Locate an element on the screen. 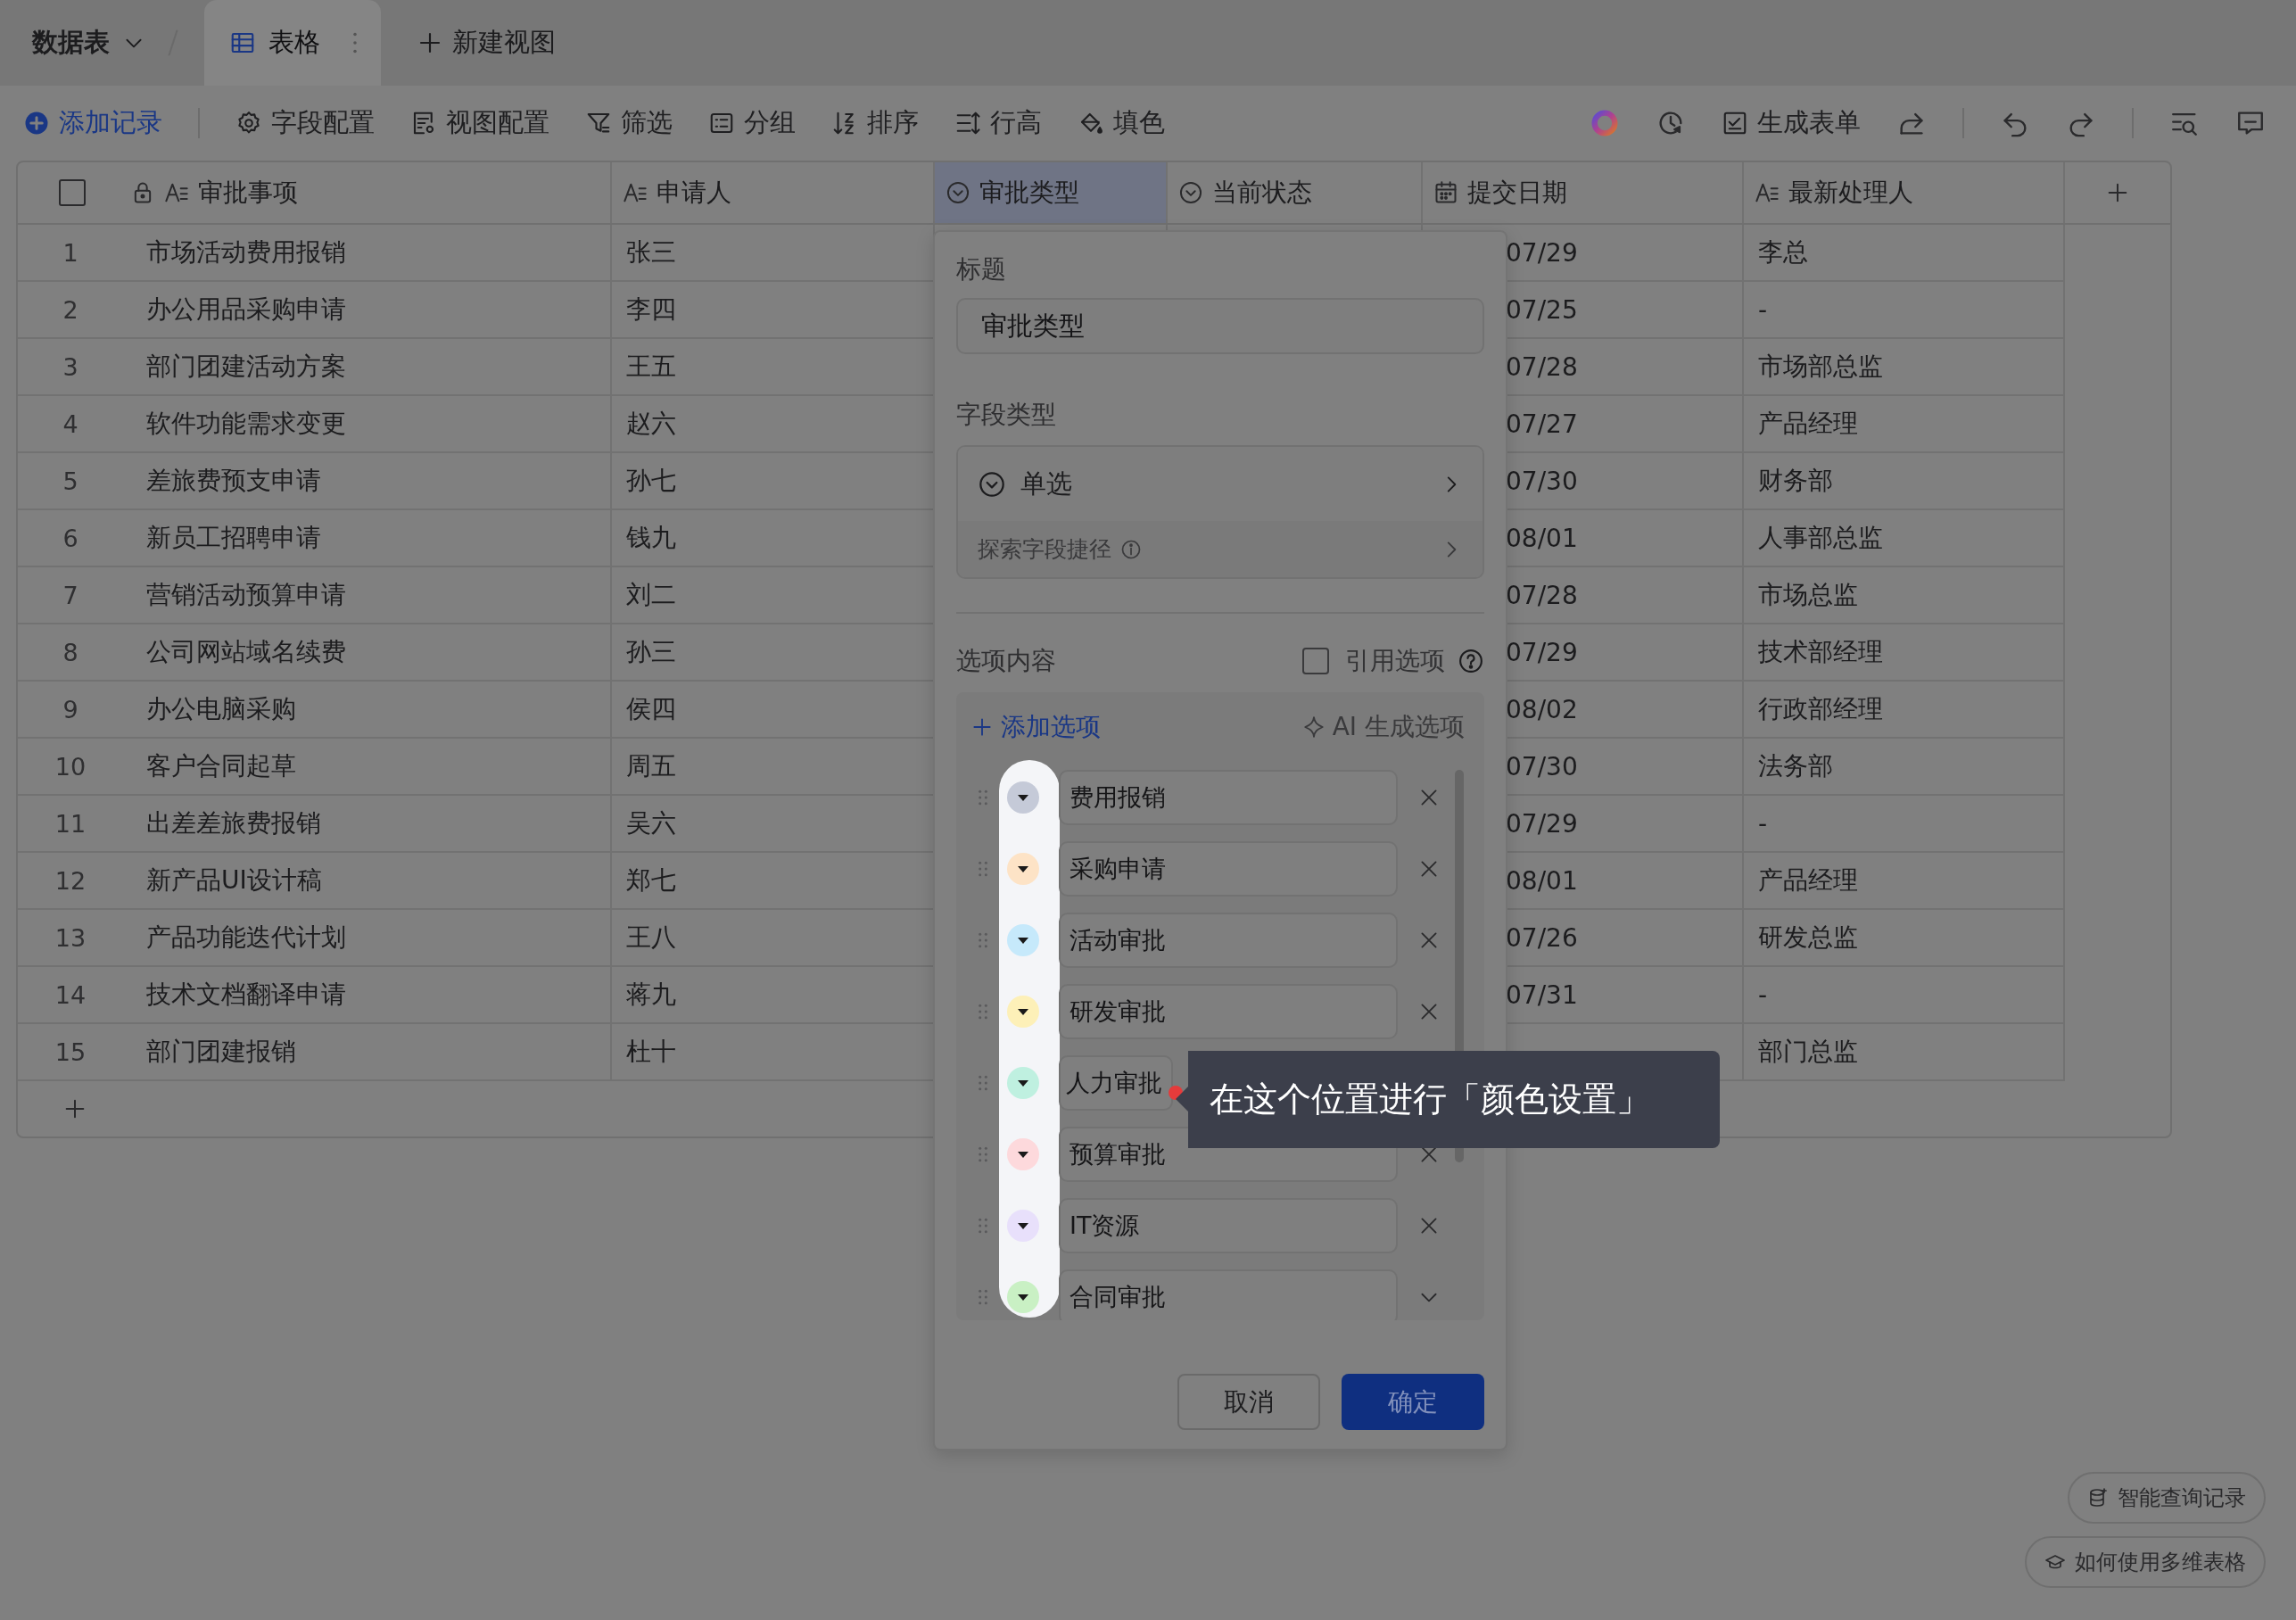 The height and width of the screenshot is (1620, 2296). table-cell-text: 钱九 is located at coordinates (651, 538).